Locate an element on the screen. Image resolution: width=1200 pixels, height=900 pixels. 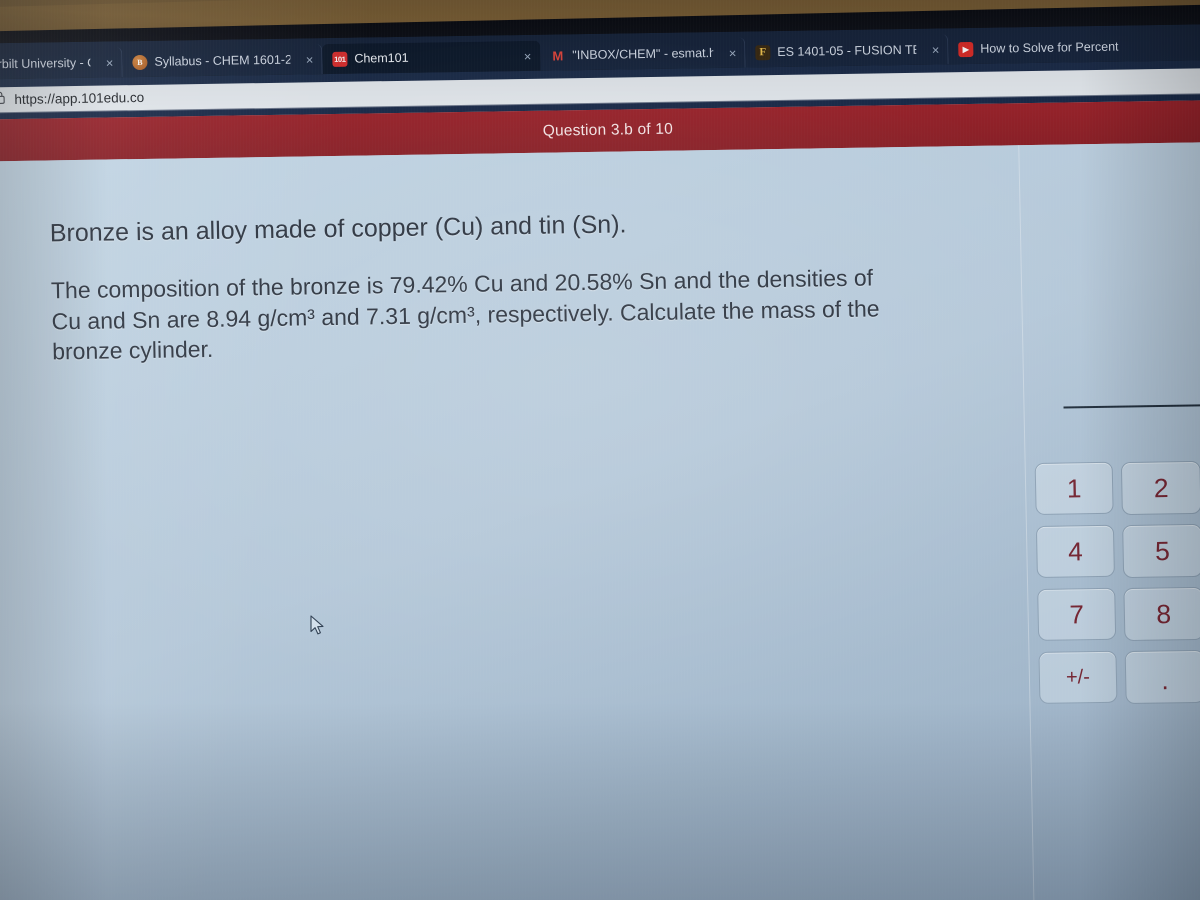
gmail-icon: M is located at coordinates (558, 55).